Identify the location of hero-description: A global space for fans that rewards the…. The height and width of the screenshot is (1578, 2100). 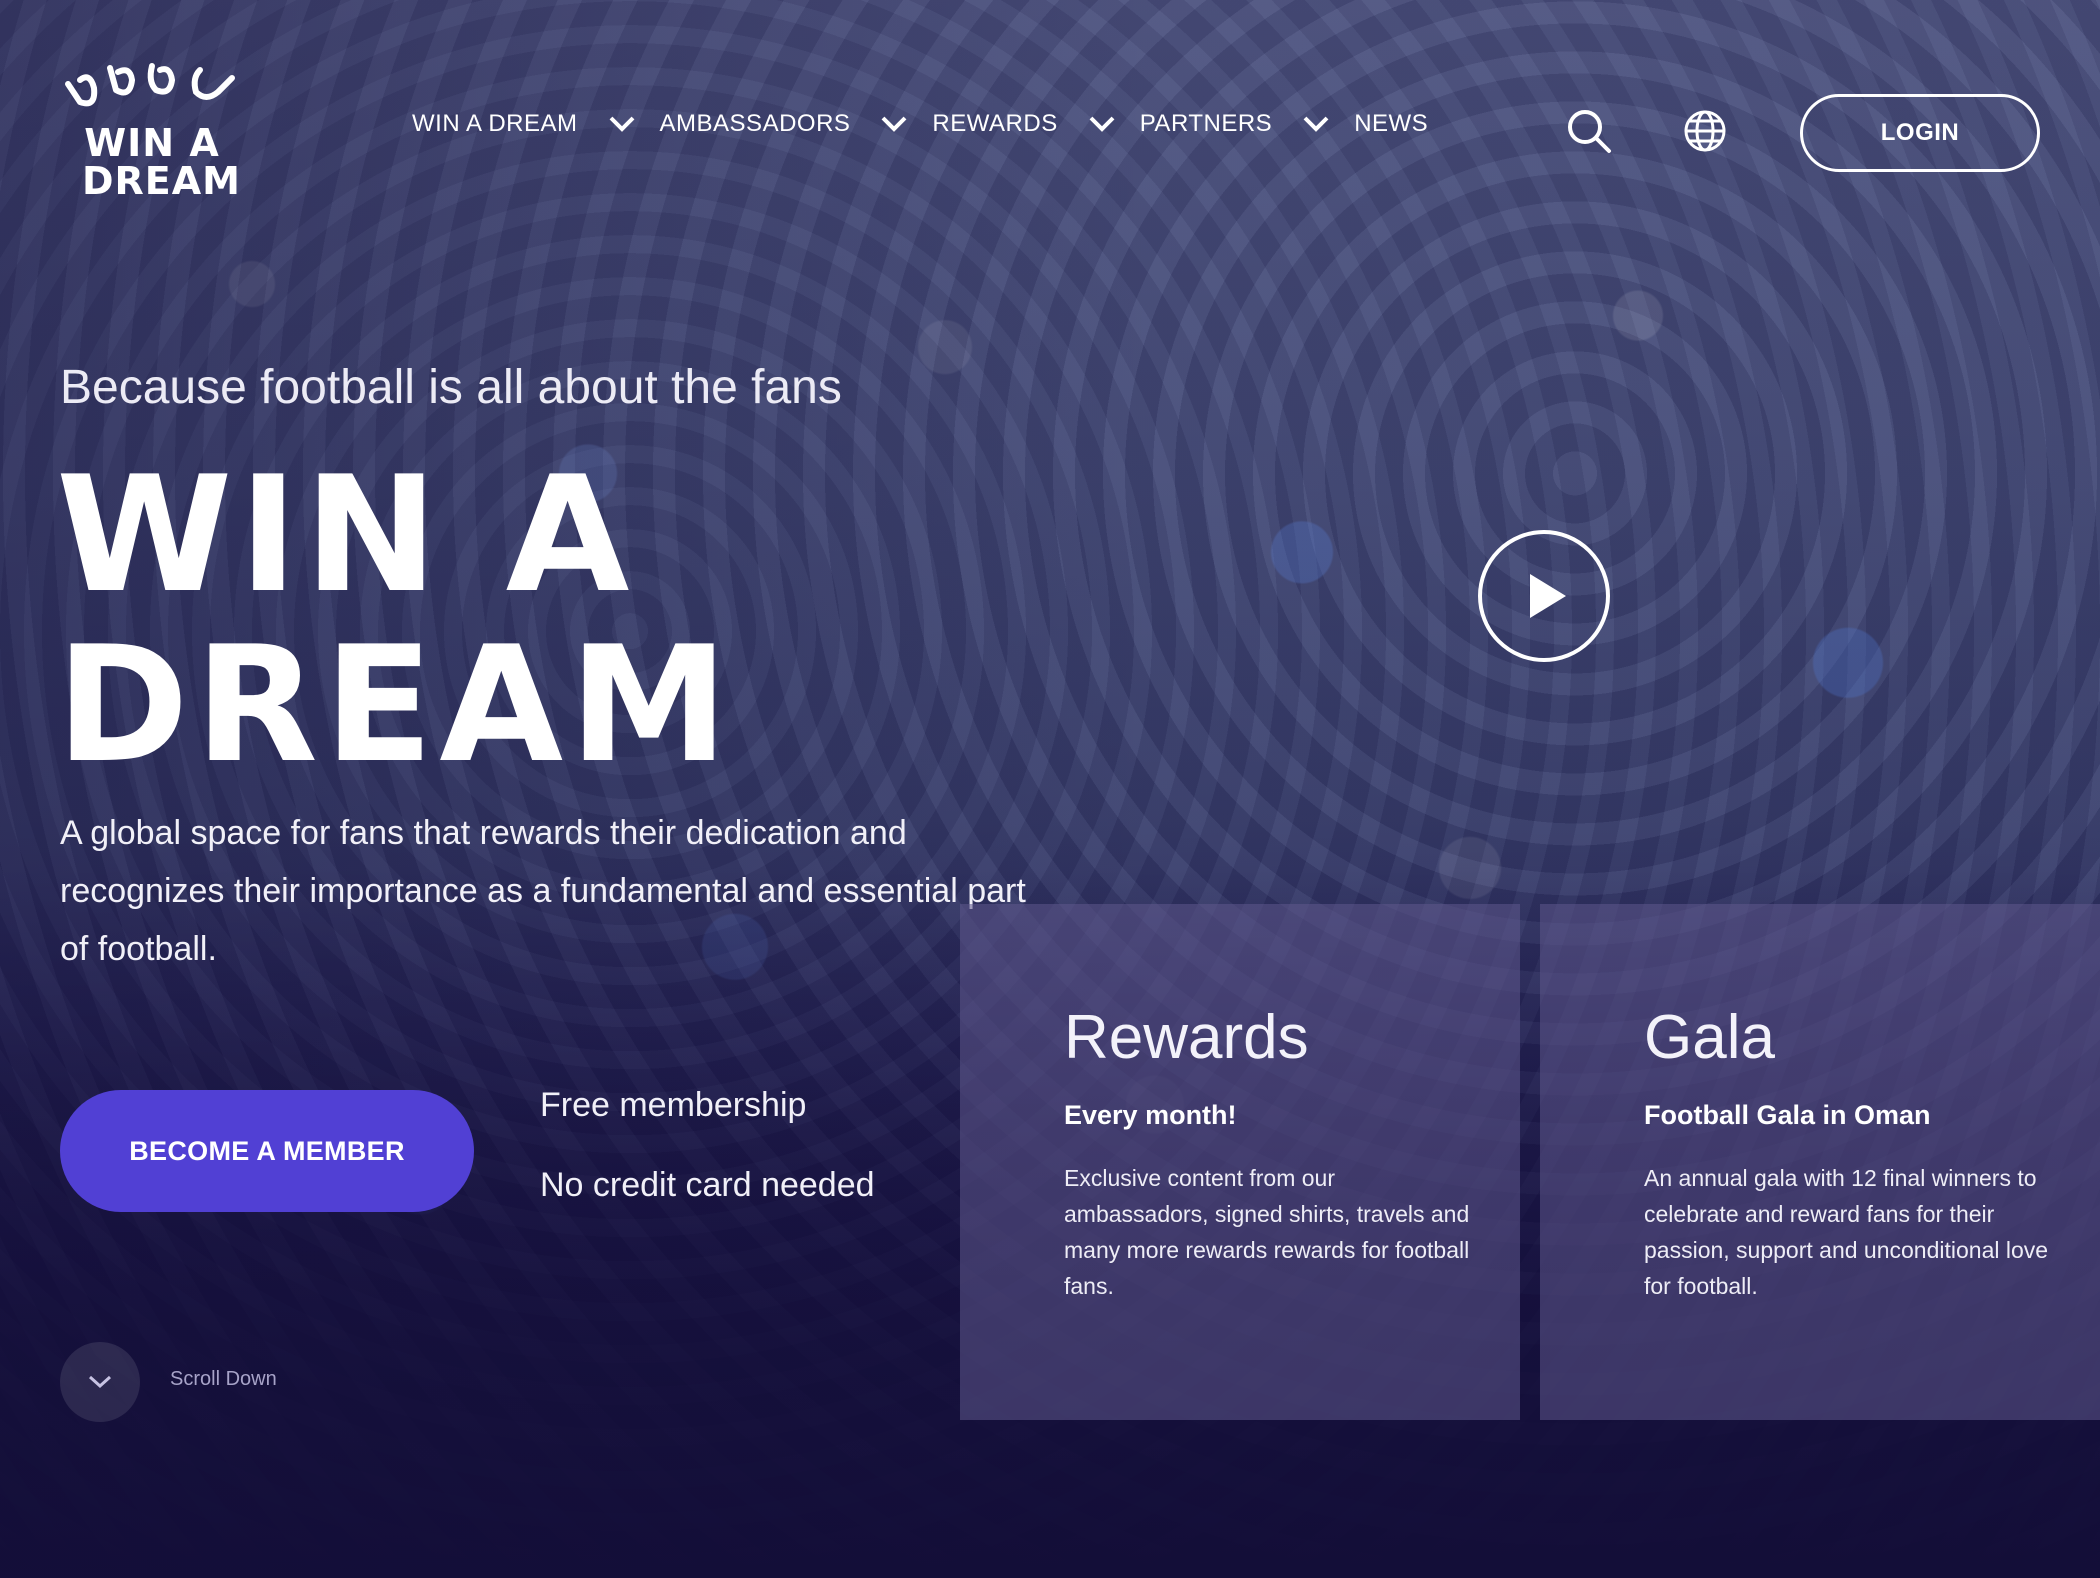
(543, 891).